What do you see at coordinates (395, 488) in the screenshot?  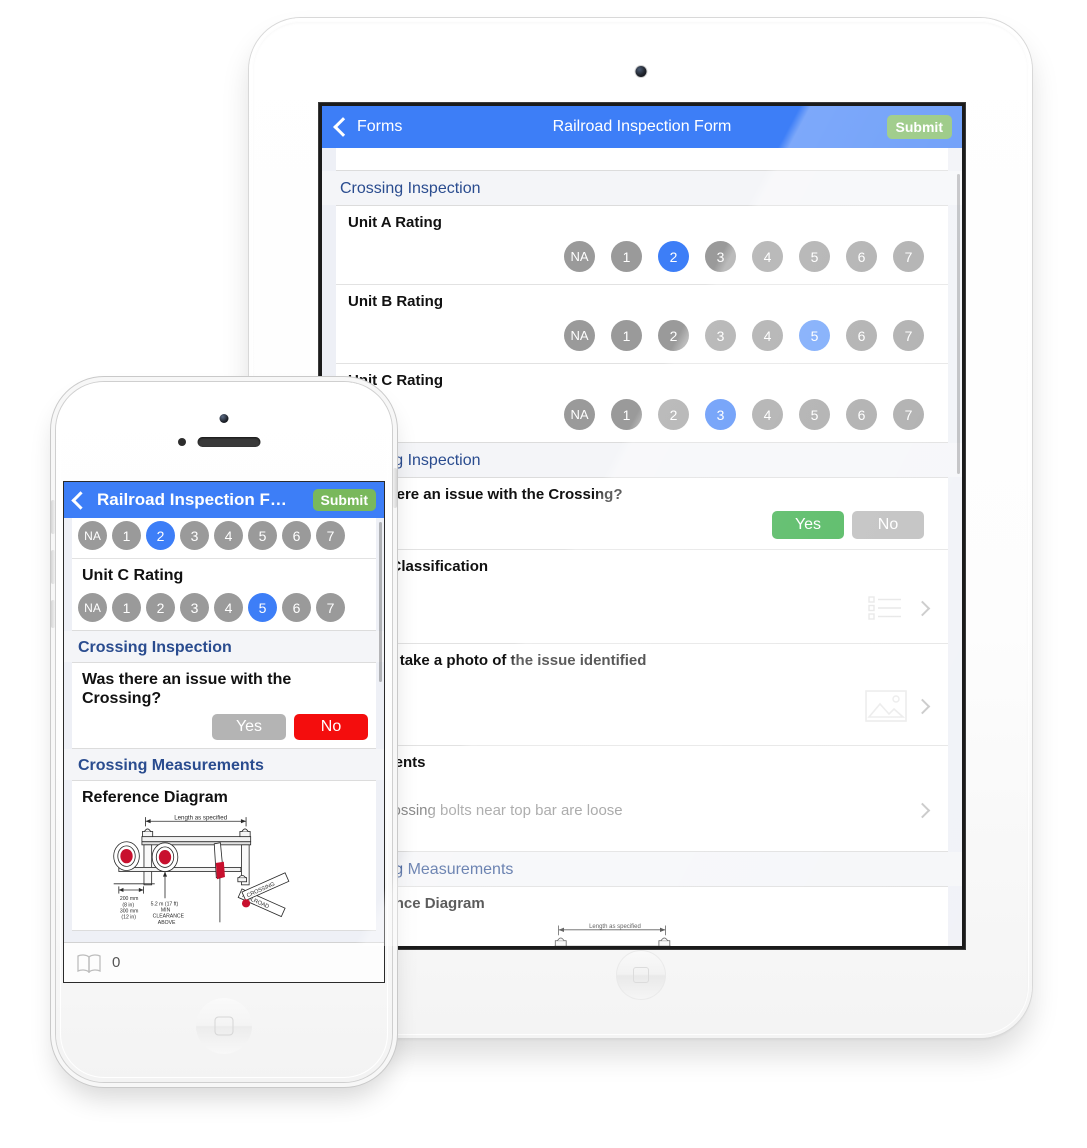 I see `power-button` at bounding box center [395, 488].